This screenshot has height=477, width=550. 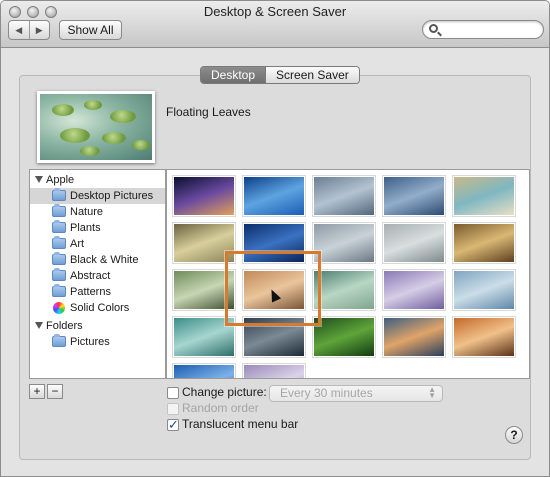 I want to click on interval-select: Every 30 minutes ▲ ▼, so click(x=356, y=393).